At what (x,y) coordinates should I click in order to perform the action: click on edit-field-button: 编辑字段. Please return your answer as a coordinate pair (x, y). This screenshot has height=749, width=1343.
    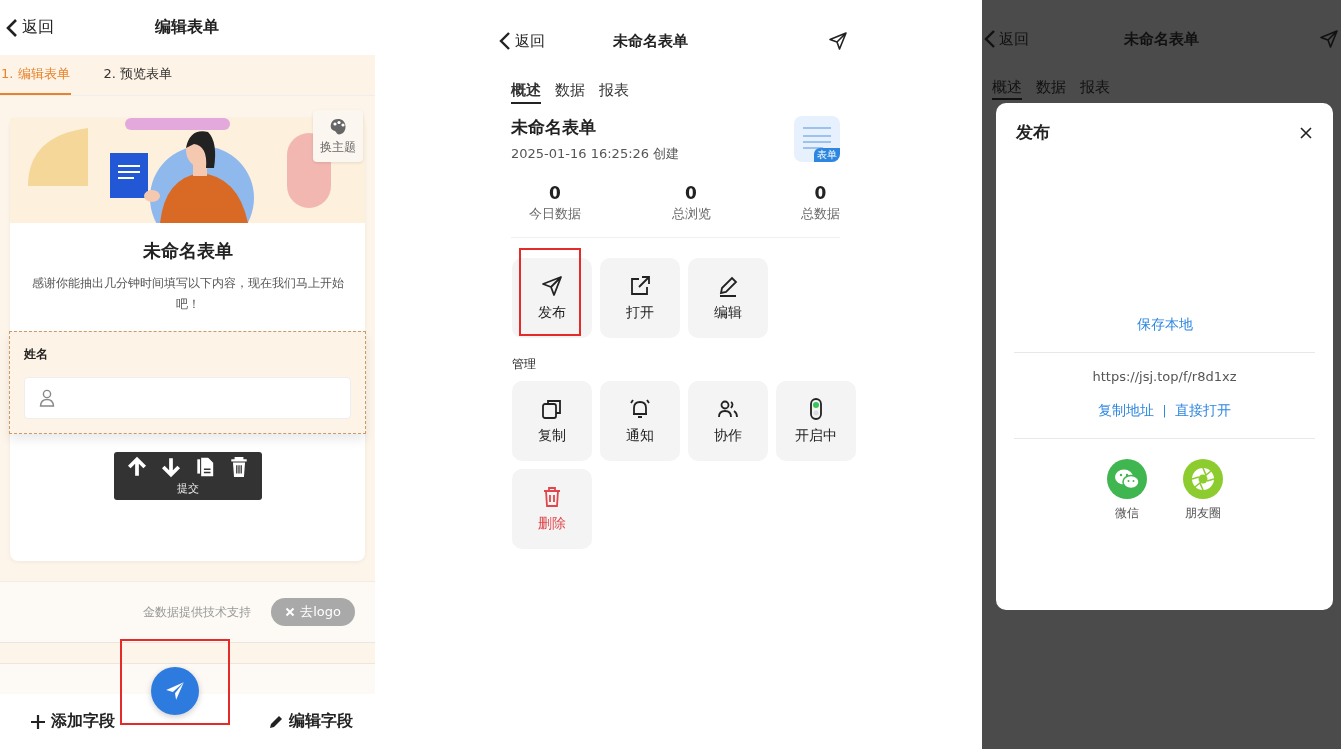
    Looking at the image, I should click on (310, 721).